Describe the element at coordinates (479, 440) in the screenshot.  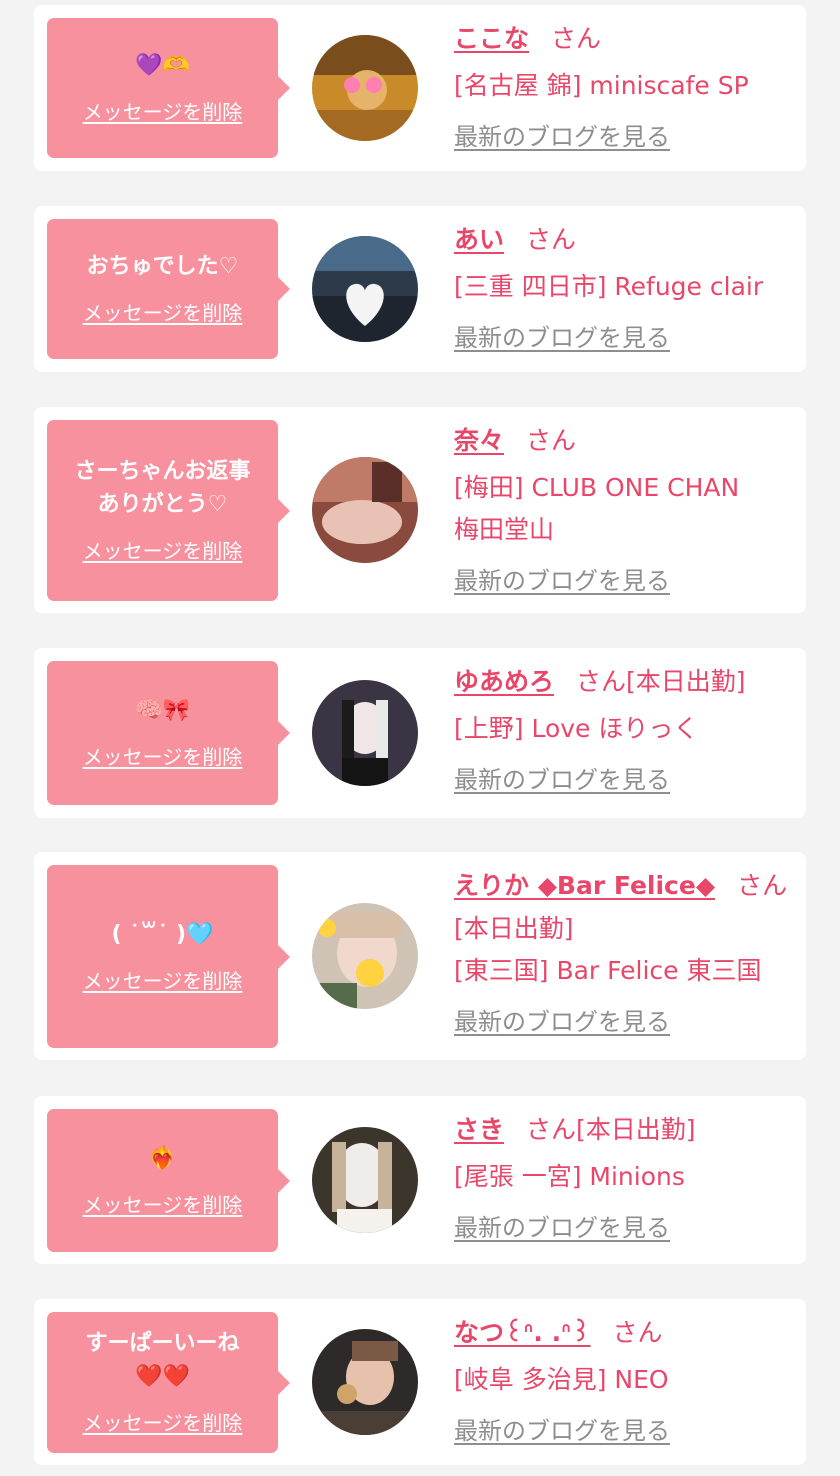
I see `sender-name-link: 奈々` at that location.